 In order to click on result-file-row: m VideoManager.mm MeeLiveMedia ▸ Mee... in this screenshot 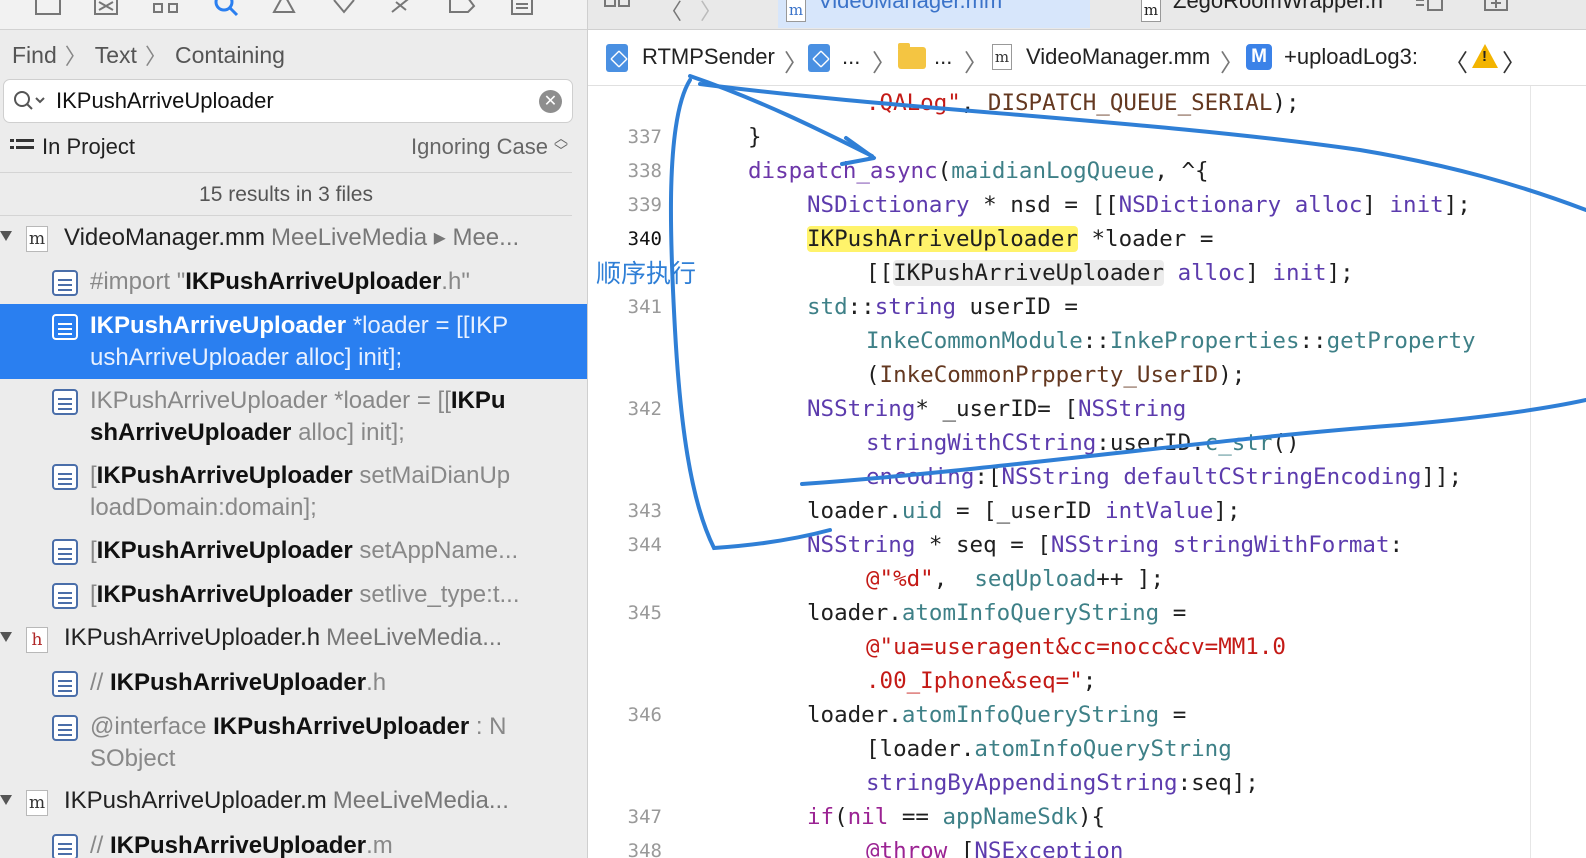, I will do `click(293, 238)`.